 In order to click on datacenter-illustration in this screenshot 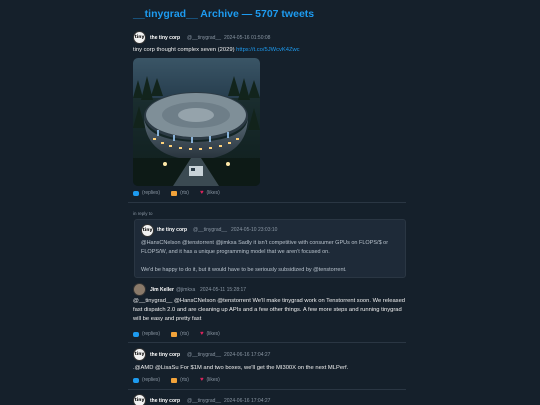, I will do `click(196, 122)`.